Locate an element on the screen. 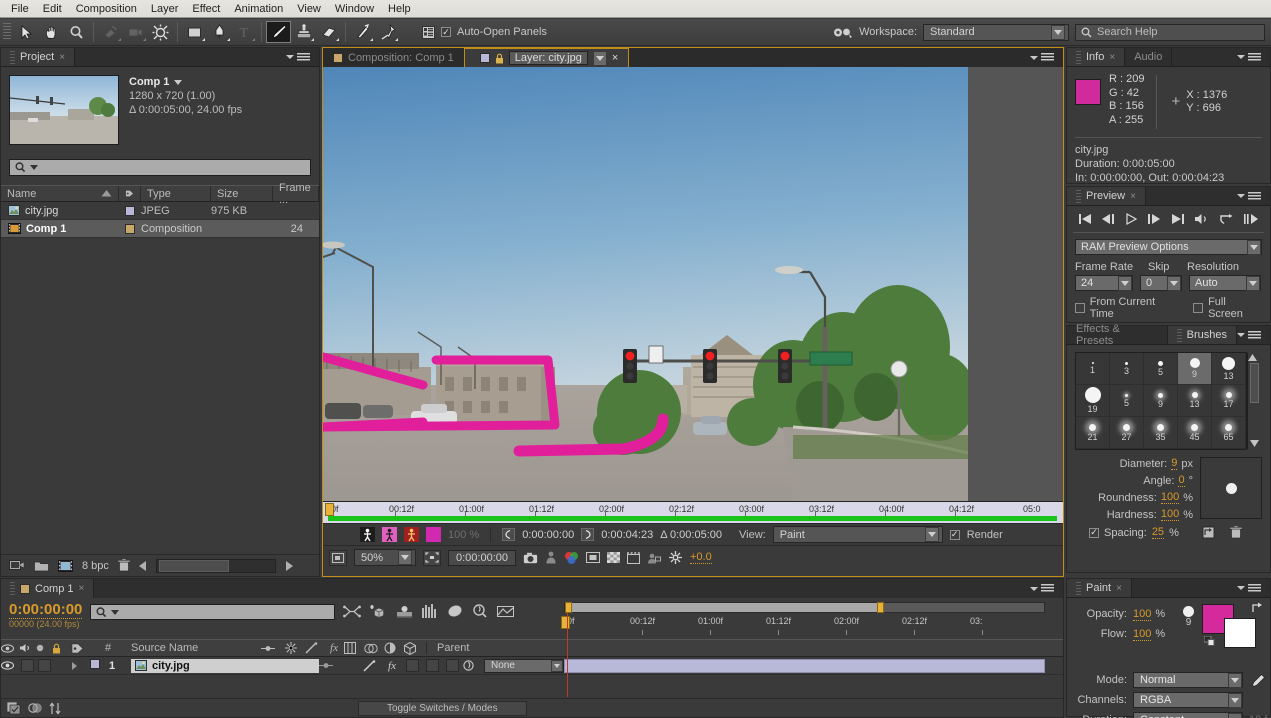  menu-effect: Effect is located at coordinates (206, 9).